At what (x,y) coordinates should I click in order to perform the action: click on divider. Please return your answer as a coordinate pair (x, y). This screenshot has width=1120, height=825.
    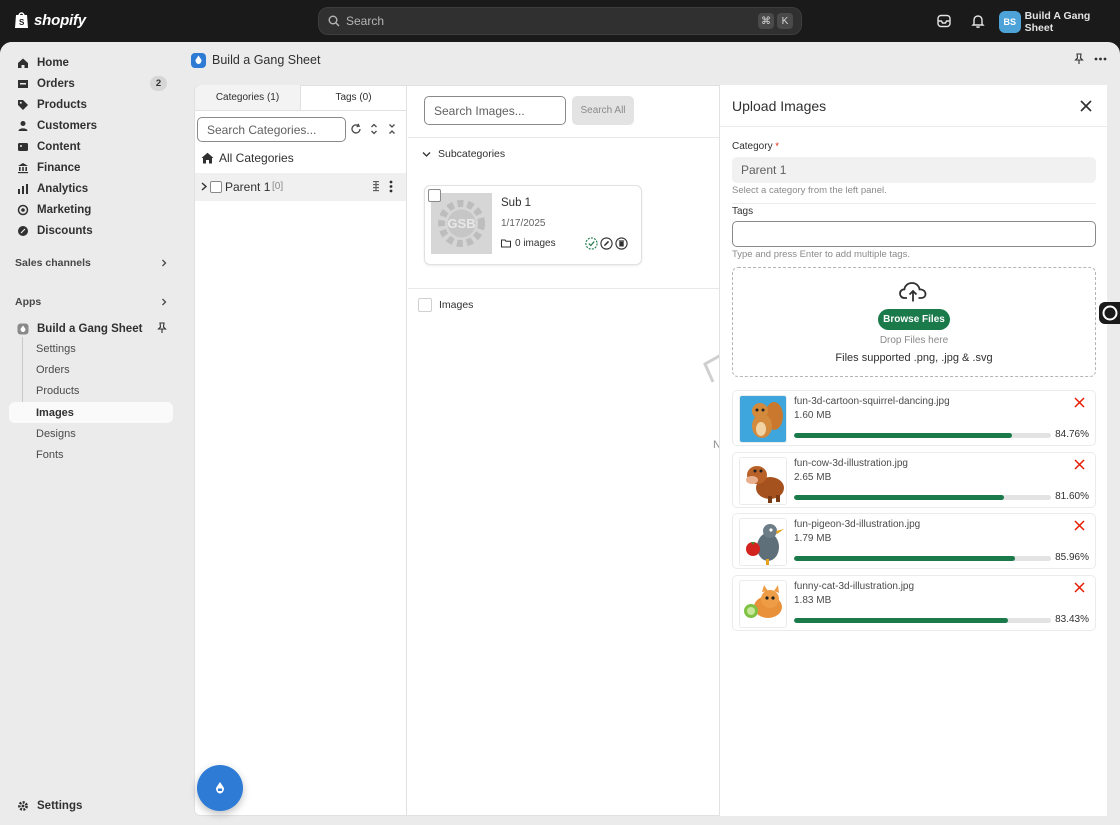
    Looking at the image, I should click on (563, 288).